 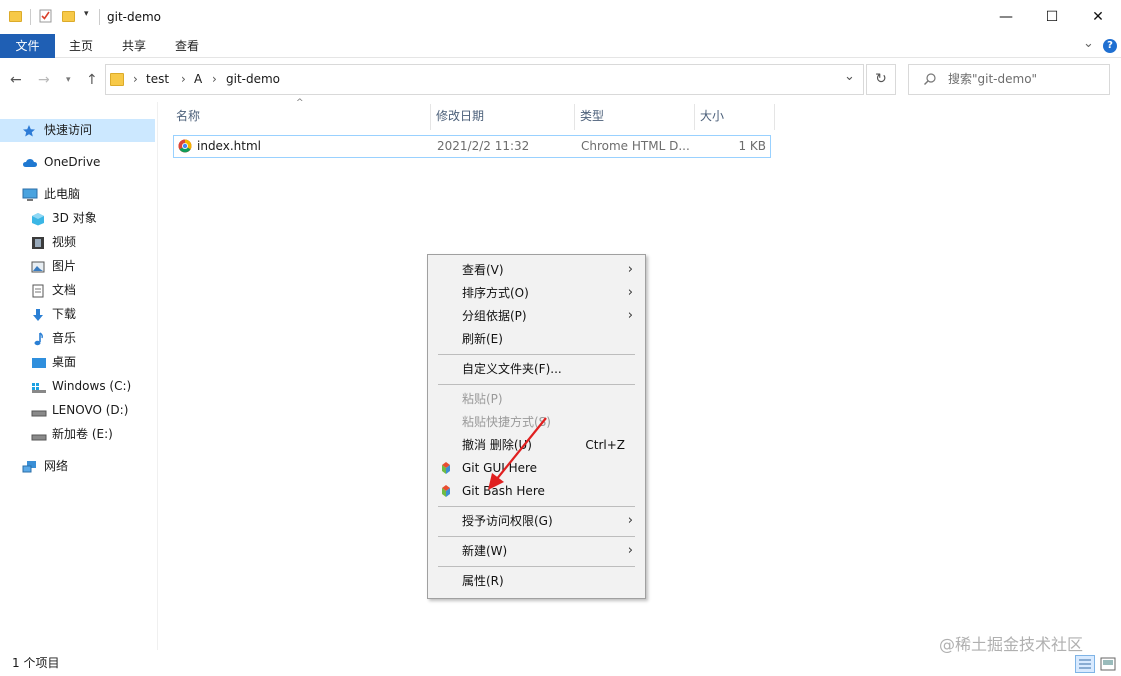 What do you see at coordinates (1110, 46) in the screenshot?
I see `help-icon: ?` at bounding box center [1110, 46].